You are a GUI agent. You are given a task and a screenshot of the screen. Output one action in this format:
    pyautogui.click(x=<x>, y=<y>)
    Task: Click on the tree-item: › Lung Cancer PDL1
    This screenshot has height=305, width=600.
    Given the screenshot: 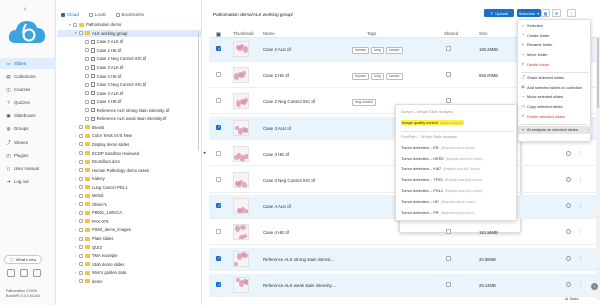 What is the action you would take?
    pyautogui.click(x=129, y=187)
    